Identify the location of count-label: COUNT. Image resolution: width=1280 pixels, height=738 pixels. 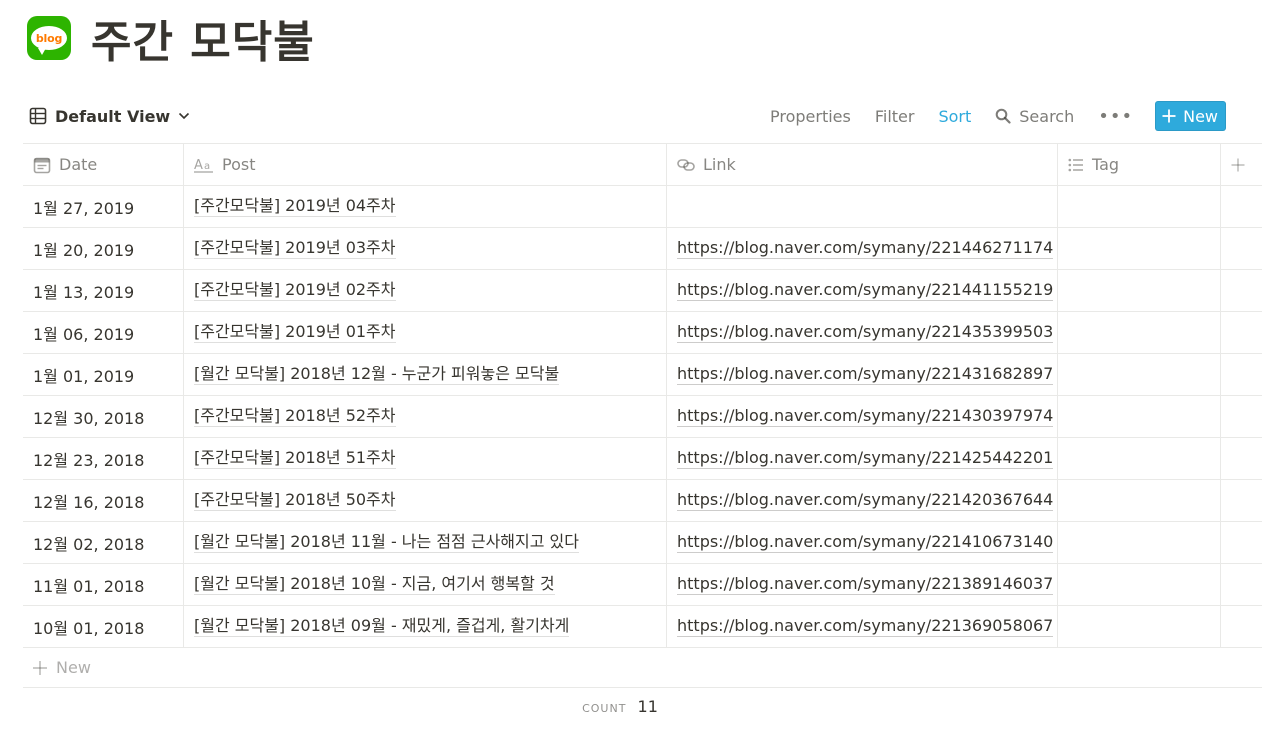
(604, 708).